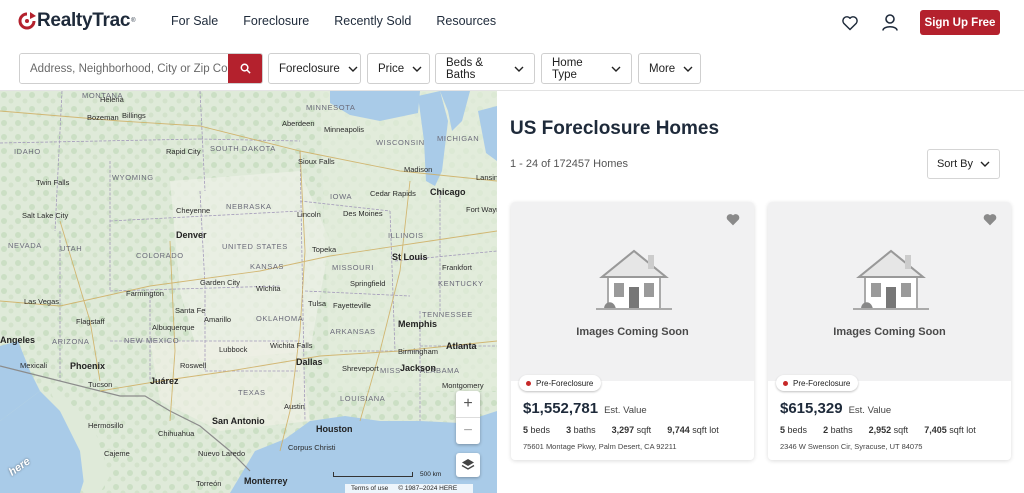  What do you see at coordinates (353, 267) in the screenshot?
I see `map-label-state: MISSOURI` at bounding box center [353, 267].